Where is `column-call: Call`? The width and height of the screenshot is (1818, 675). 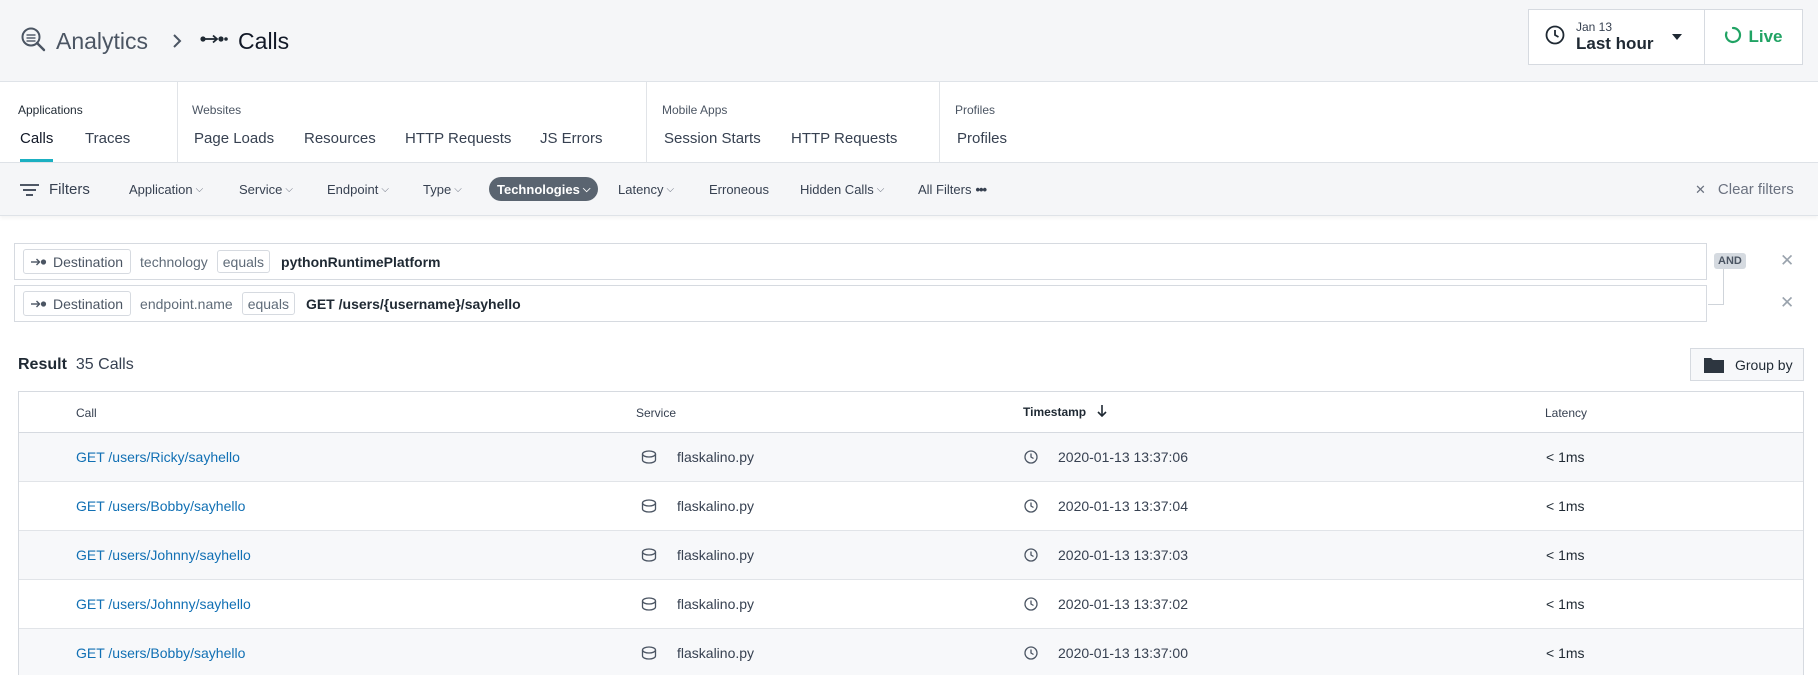 column-call: Call is located at coordinates (86, 413).